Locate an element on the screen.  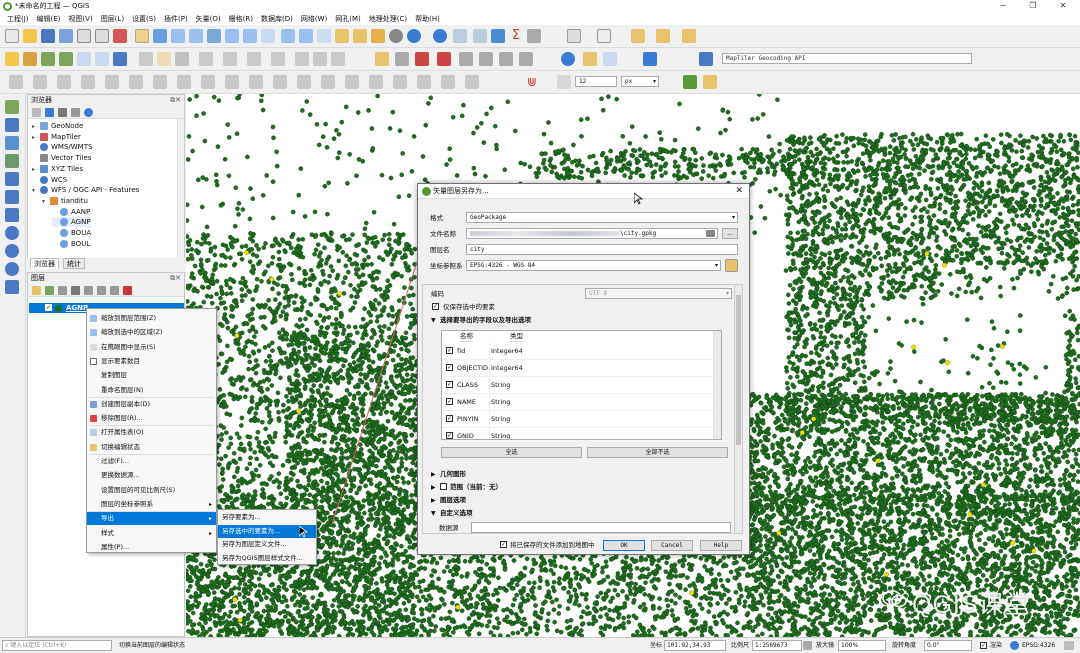
menu-help: 帮助(H) is located at coordinates (427, 19).